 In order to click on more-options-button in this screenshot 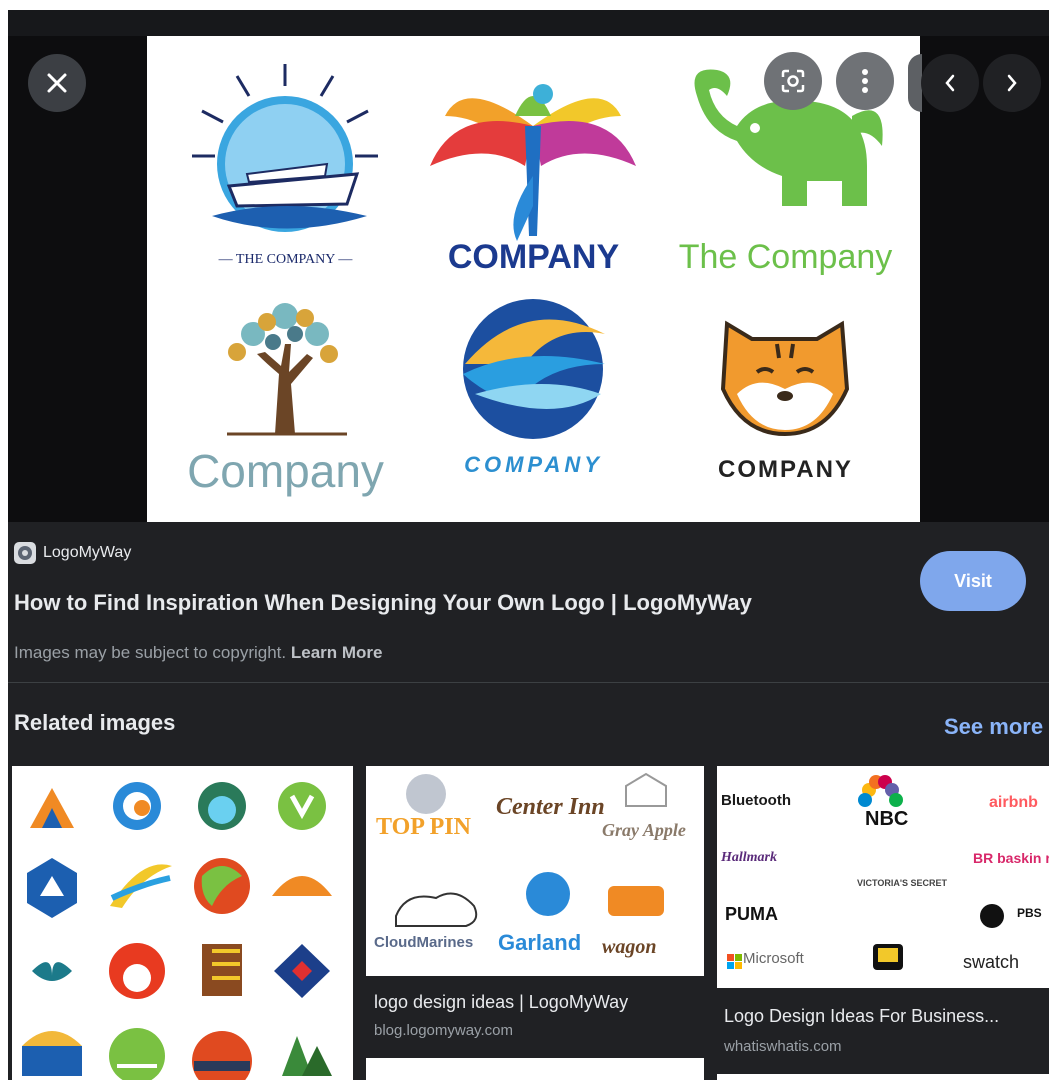, I will do `click(865, 81)`.